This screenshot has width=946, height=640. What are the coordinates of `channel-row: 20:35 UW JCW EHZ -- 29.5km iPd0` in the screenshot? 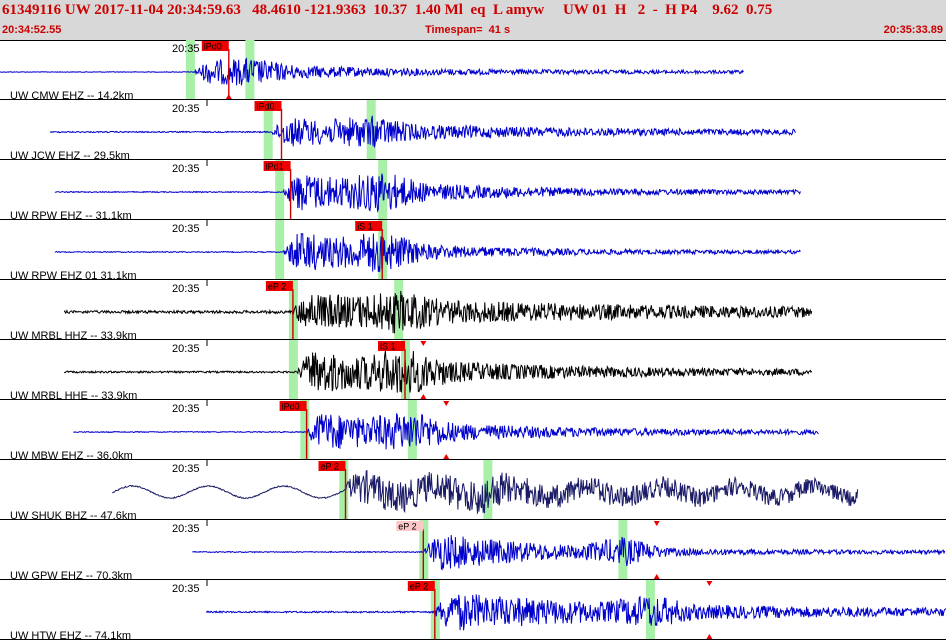 It's located at (473, 131).